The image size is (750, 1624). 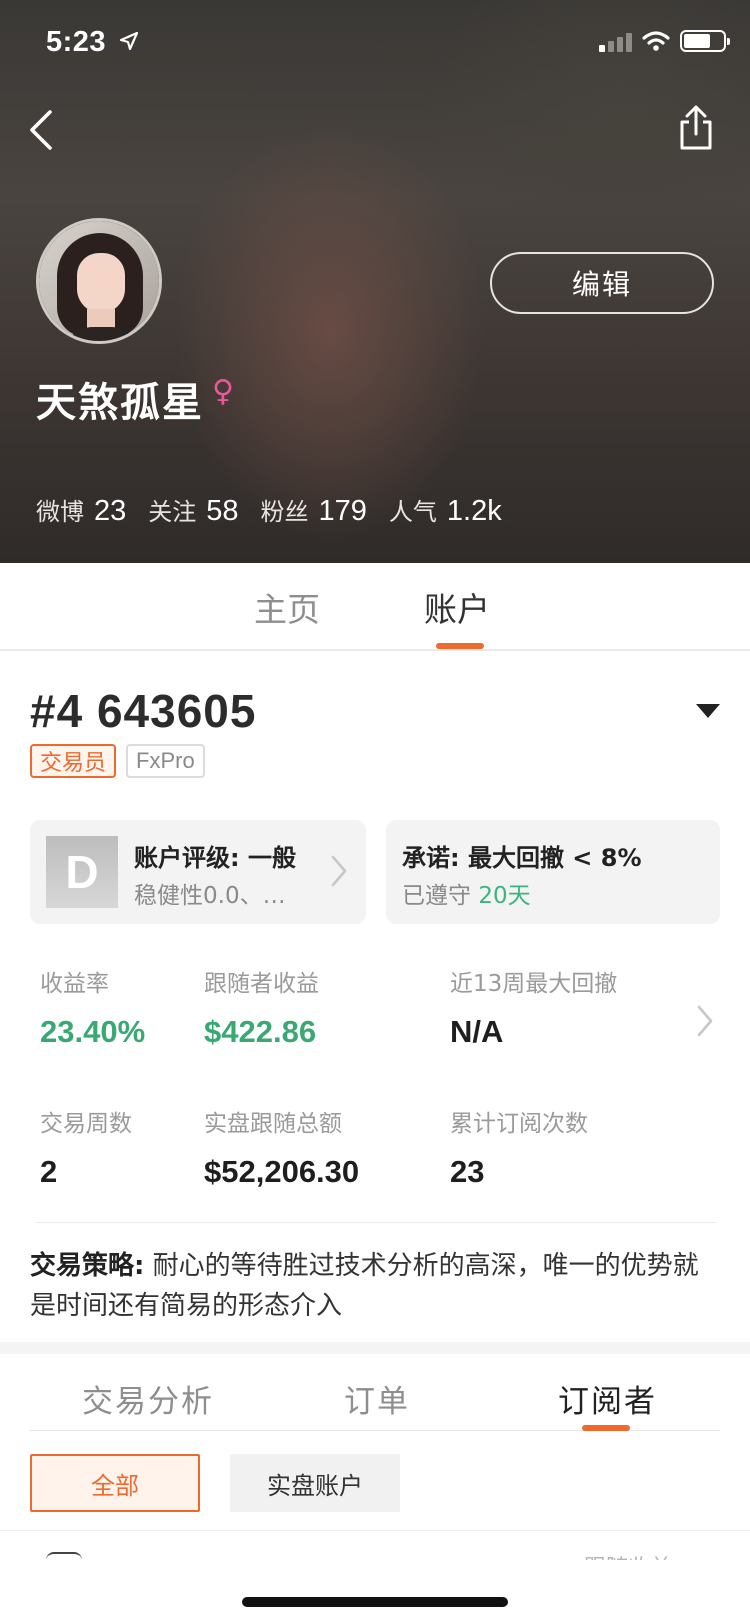 I want to click on tab-account: 账户, so click(x=457, y=607).